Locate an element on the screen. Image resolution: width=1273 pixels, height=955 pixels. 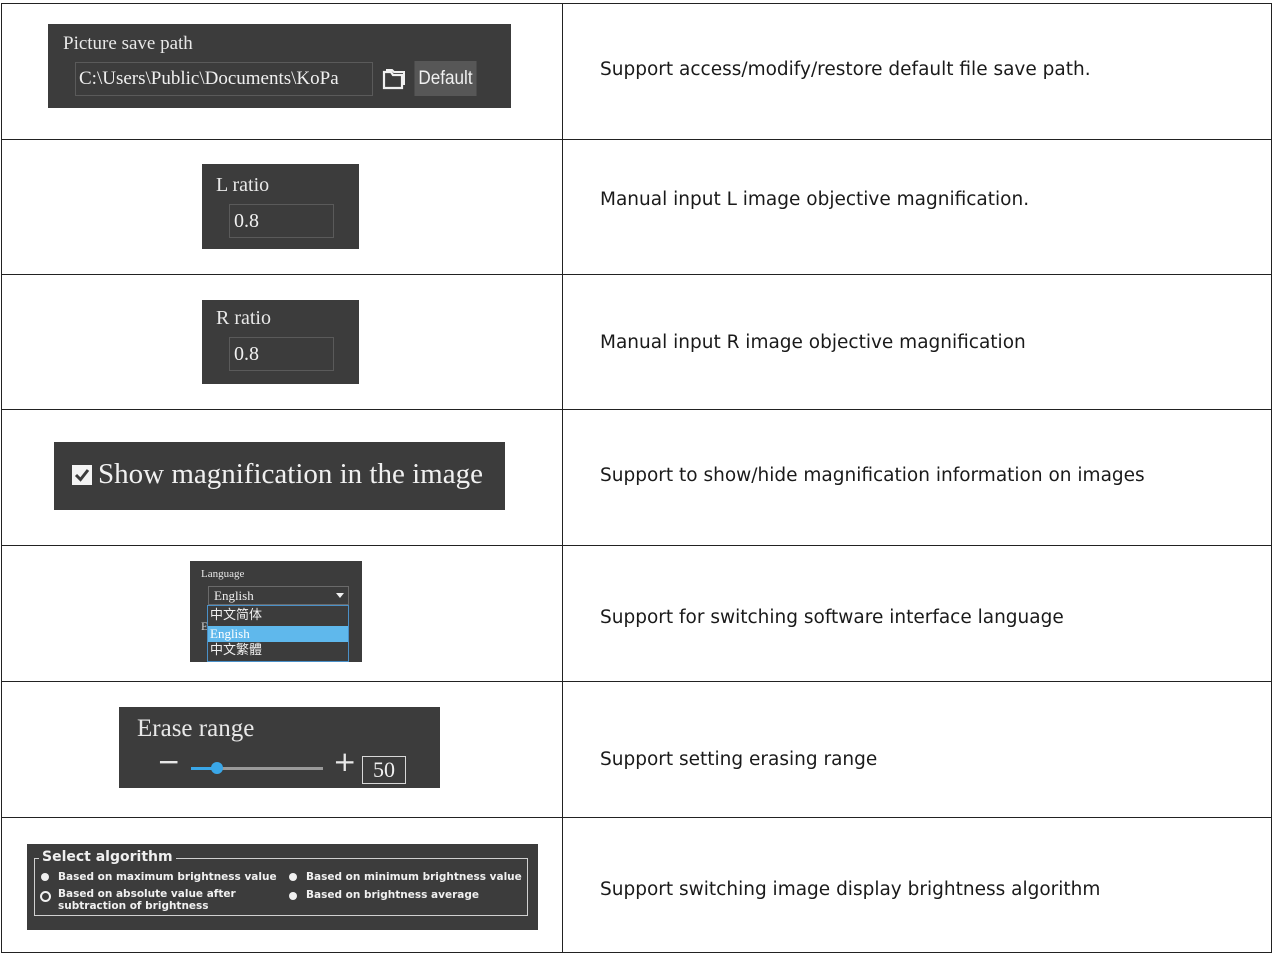
radio-min-brightness is located at coordinates (293, 877).